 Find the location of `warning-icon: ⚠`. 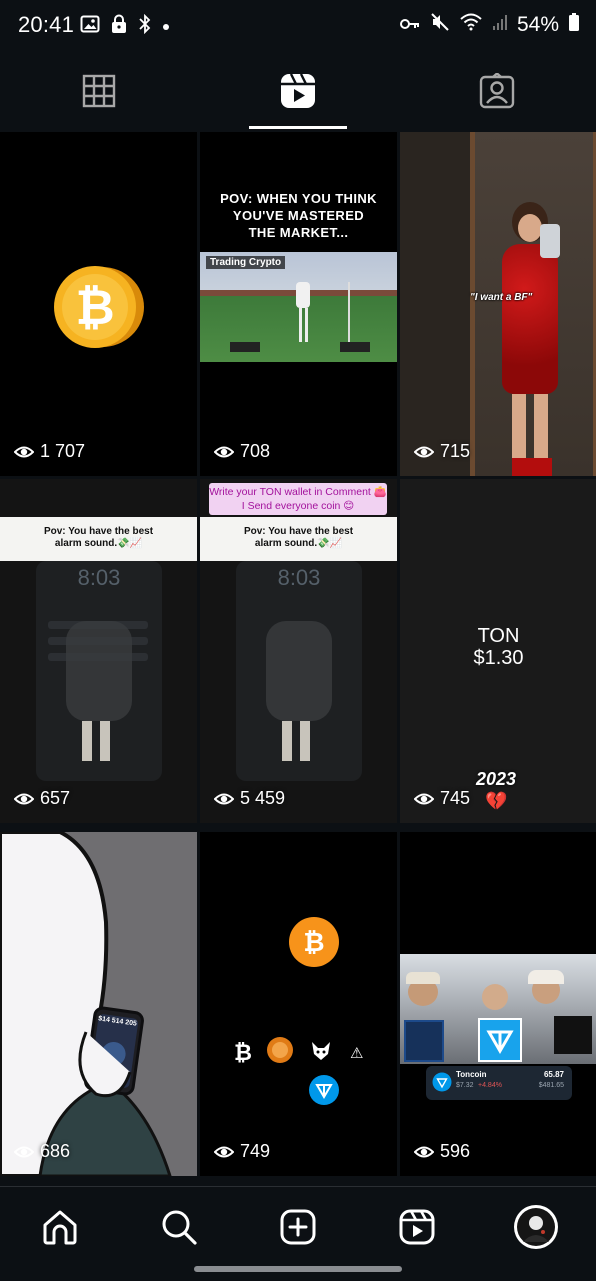

warning-icon: ⚠ is located at coordinates (357, 1053).